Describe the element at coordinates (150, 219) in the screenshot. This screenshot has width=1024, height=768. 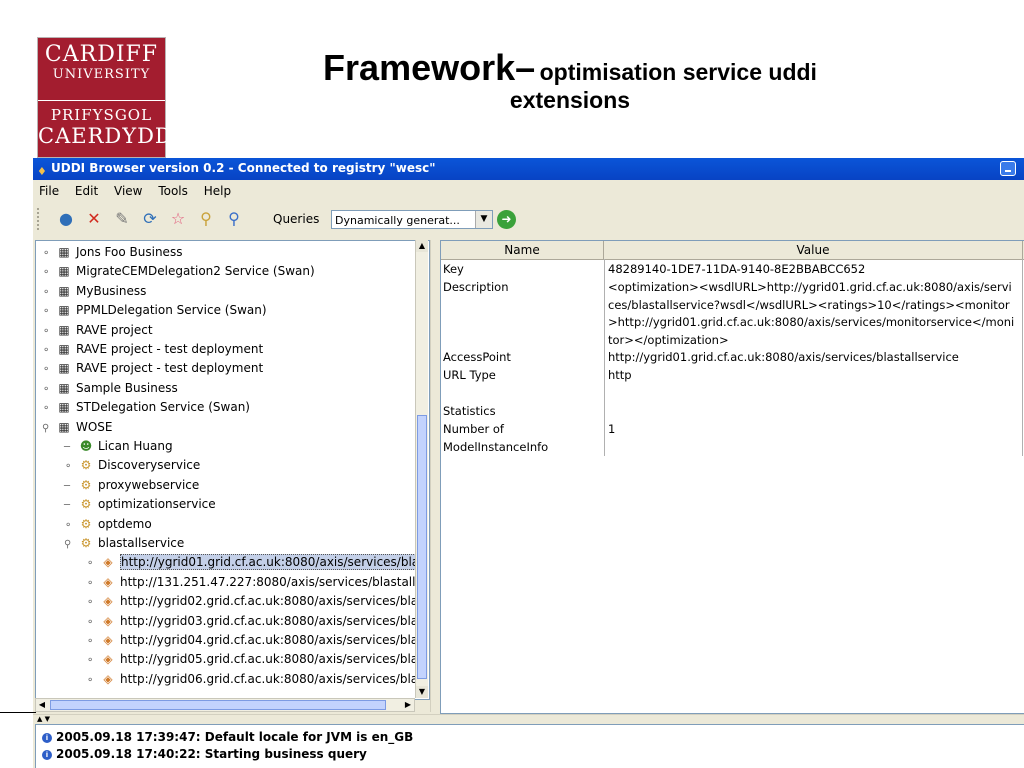
I see `publish-icon: ⟳` at that location.